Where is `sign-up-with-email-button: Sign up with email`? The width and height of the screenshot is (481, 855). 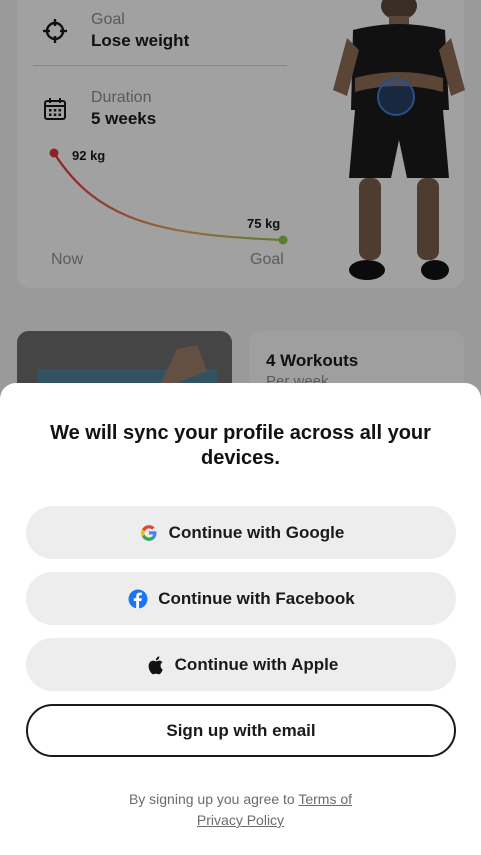
sign-up-with-email-button: Sign up with email is located at coordinates (241, 730).